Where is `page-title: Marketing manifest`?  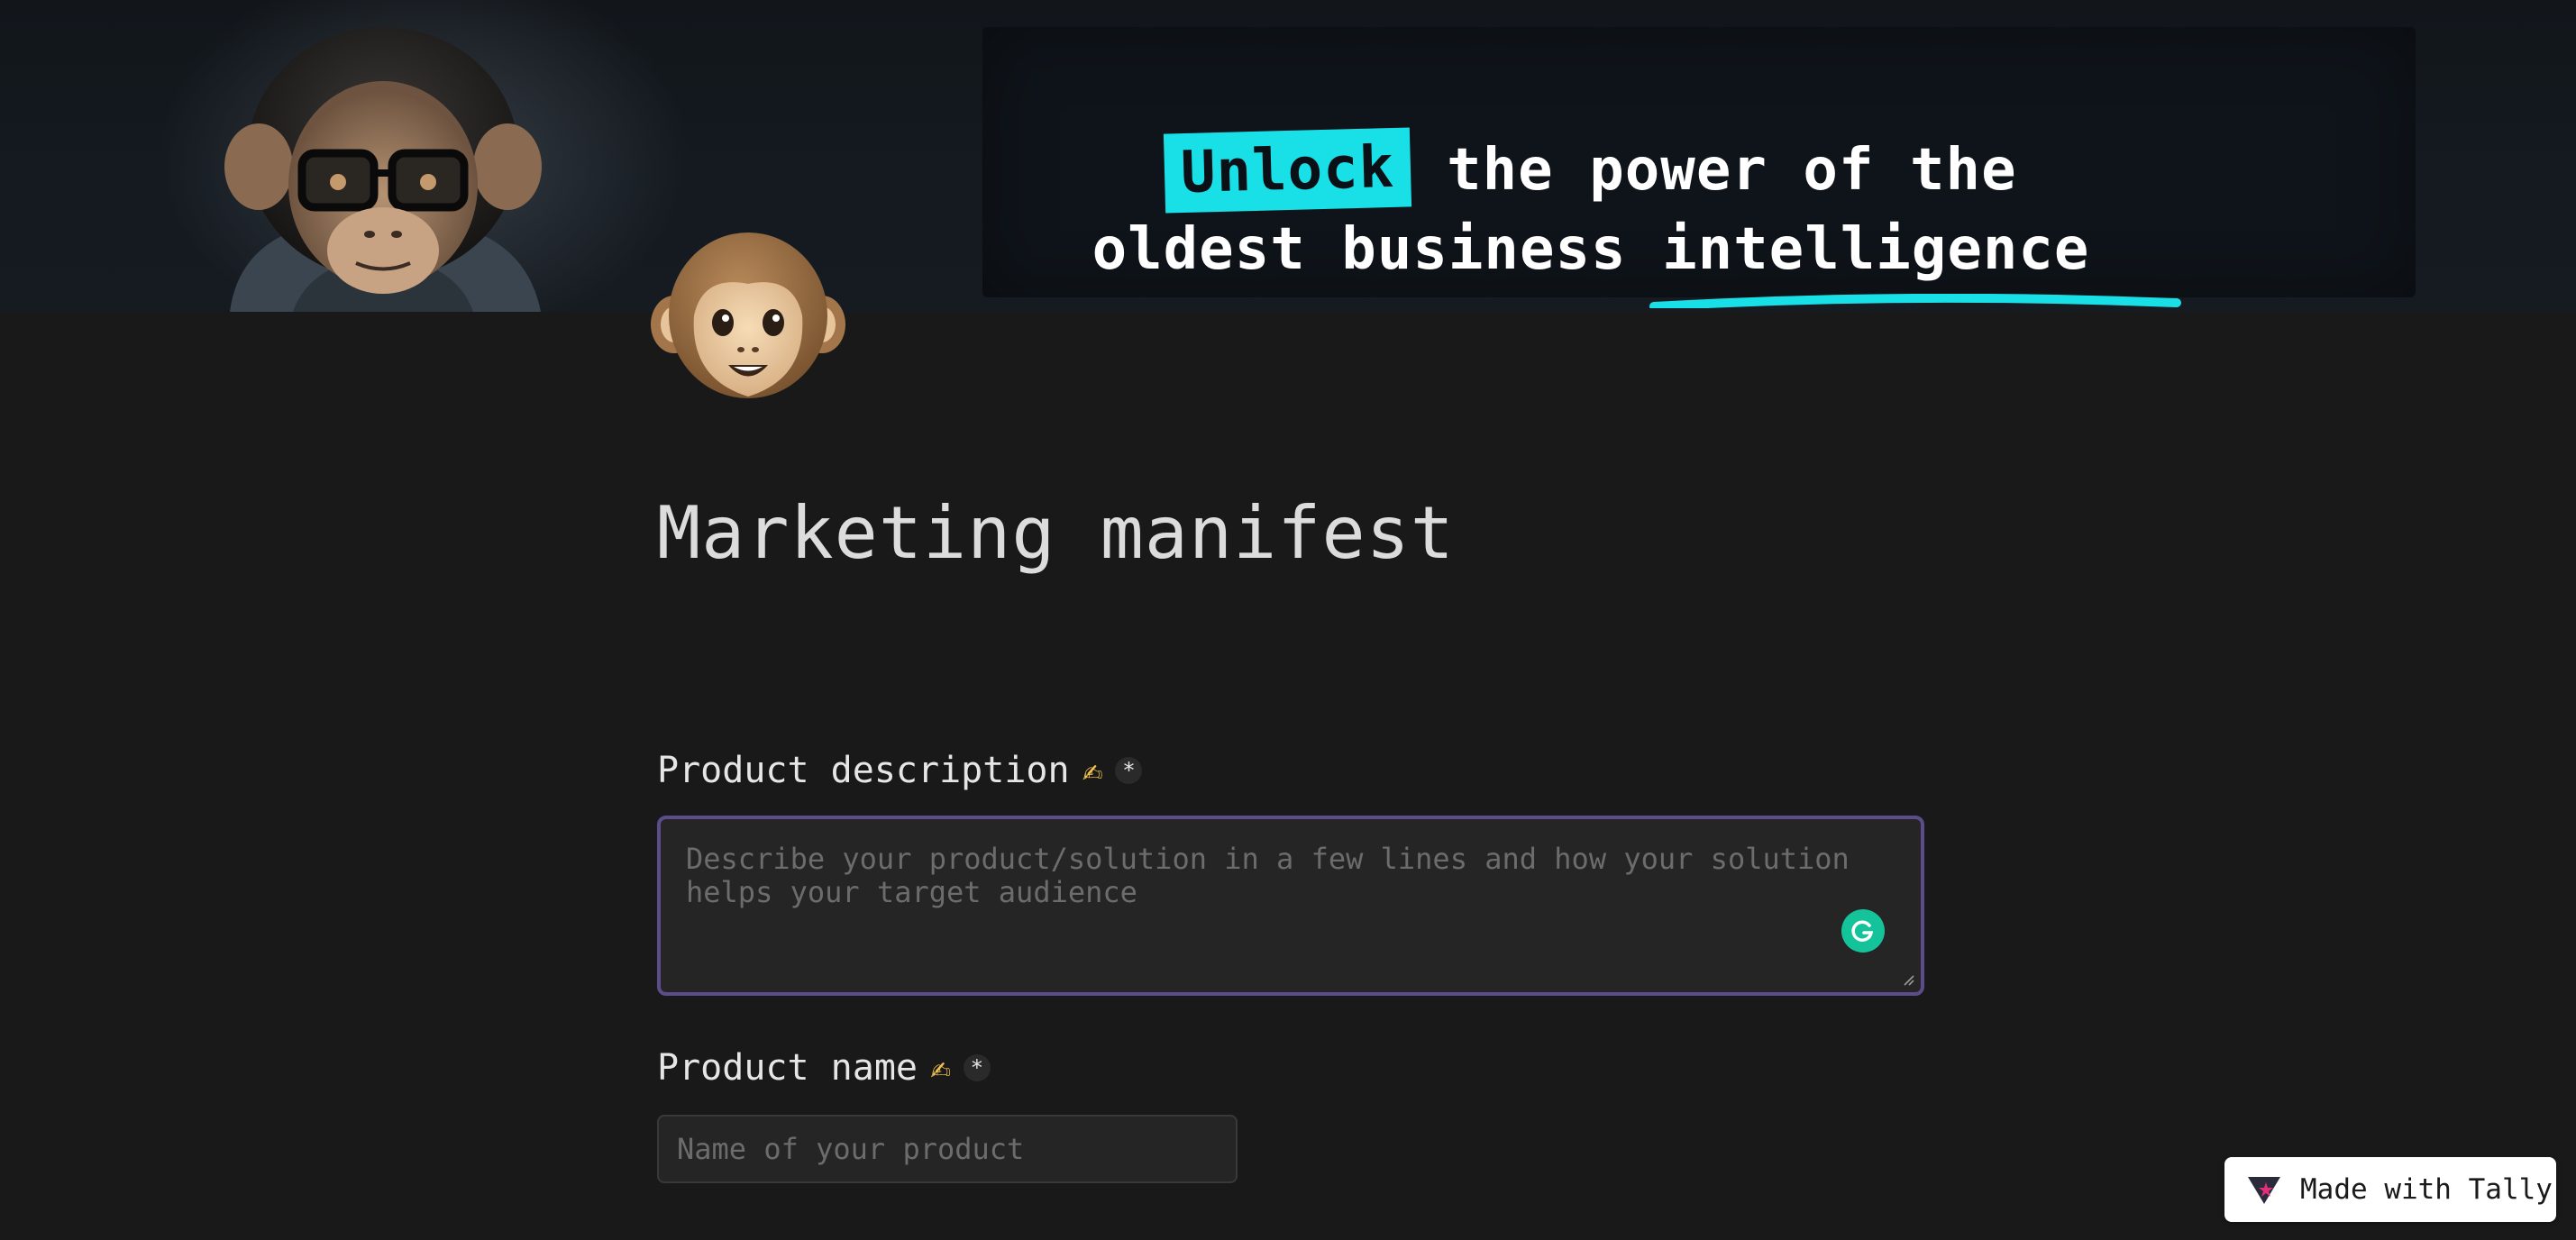 page-title: Marketing manifest is located at coordinates (1056, 533).